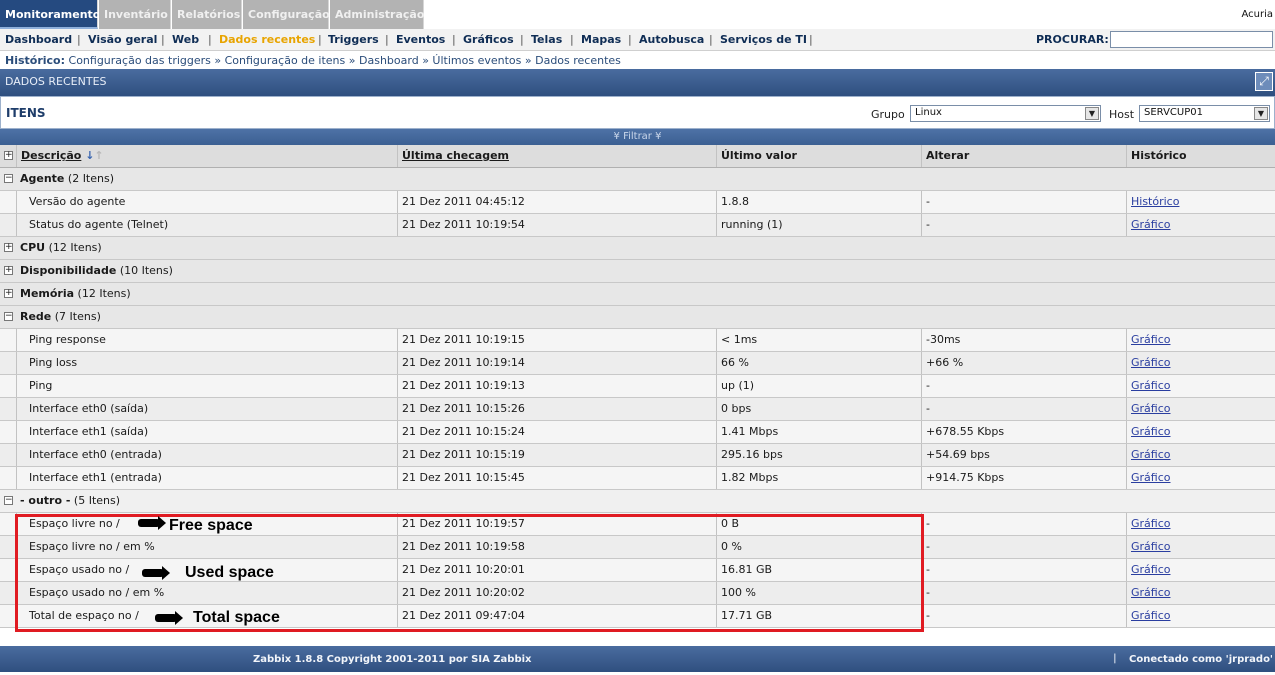  Describe the element at coordinates (763, 39) in the screenshot. I see `submenu-servicos-de-ti: Serviços de TI` at that location.